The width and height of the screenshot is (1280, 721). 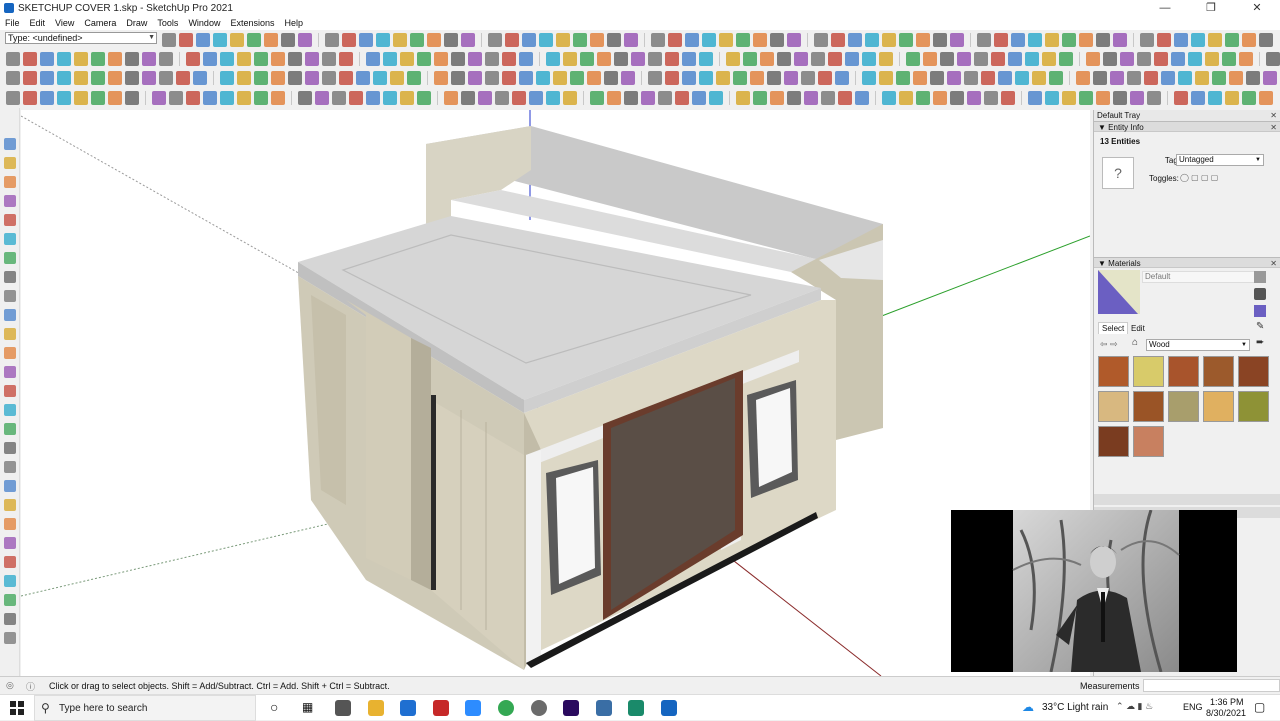 What do you see at coordinates (1135, 342) in the screenshot?
I see `home-icon: ⌂` at bounding box center [1135, 342].